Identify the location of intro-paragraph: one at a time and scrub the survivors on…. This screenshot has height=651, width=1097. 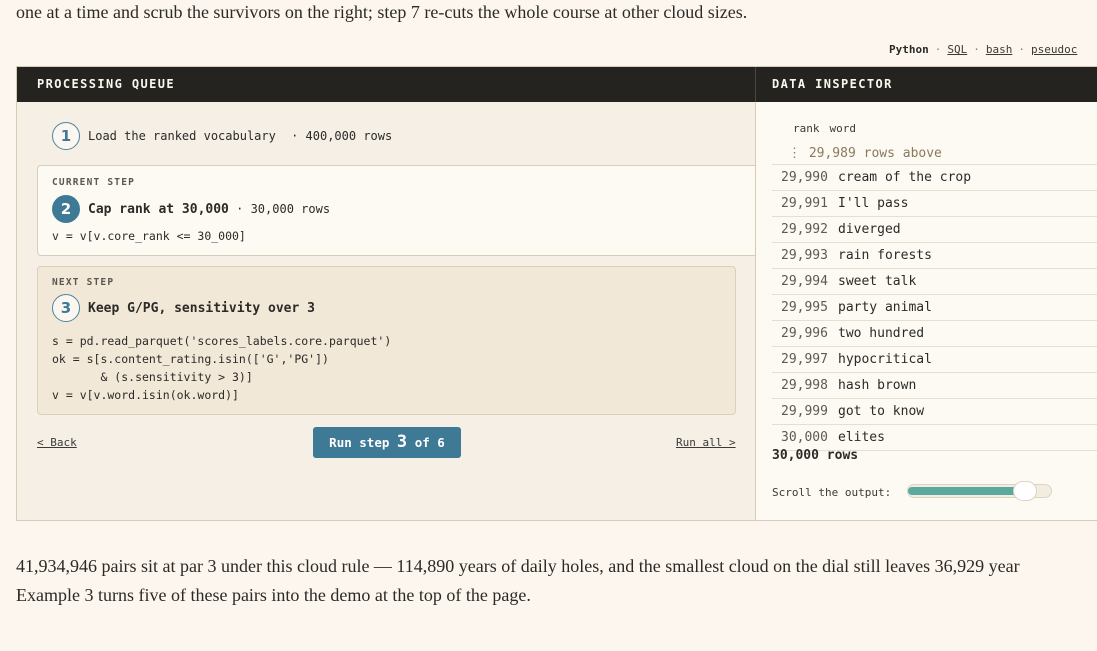
(382, 12).